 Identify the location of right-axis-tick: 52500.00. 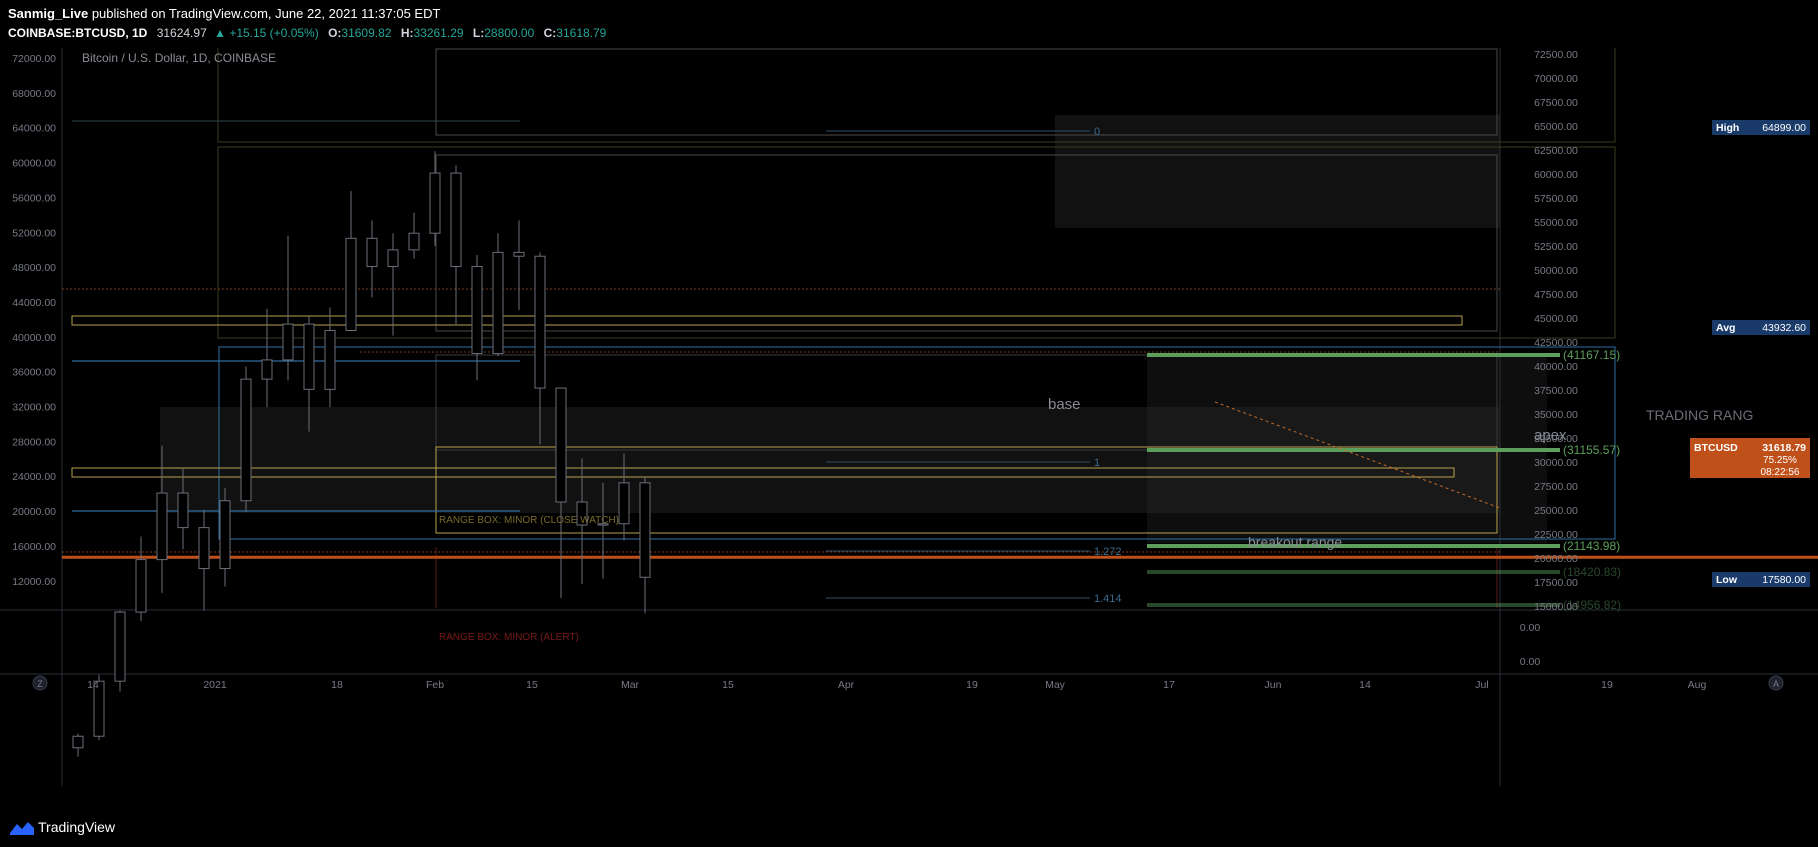
(1556, 247).